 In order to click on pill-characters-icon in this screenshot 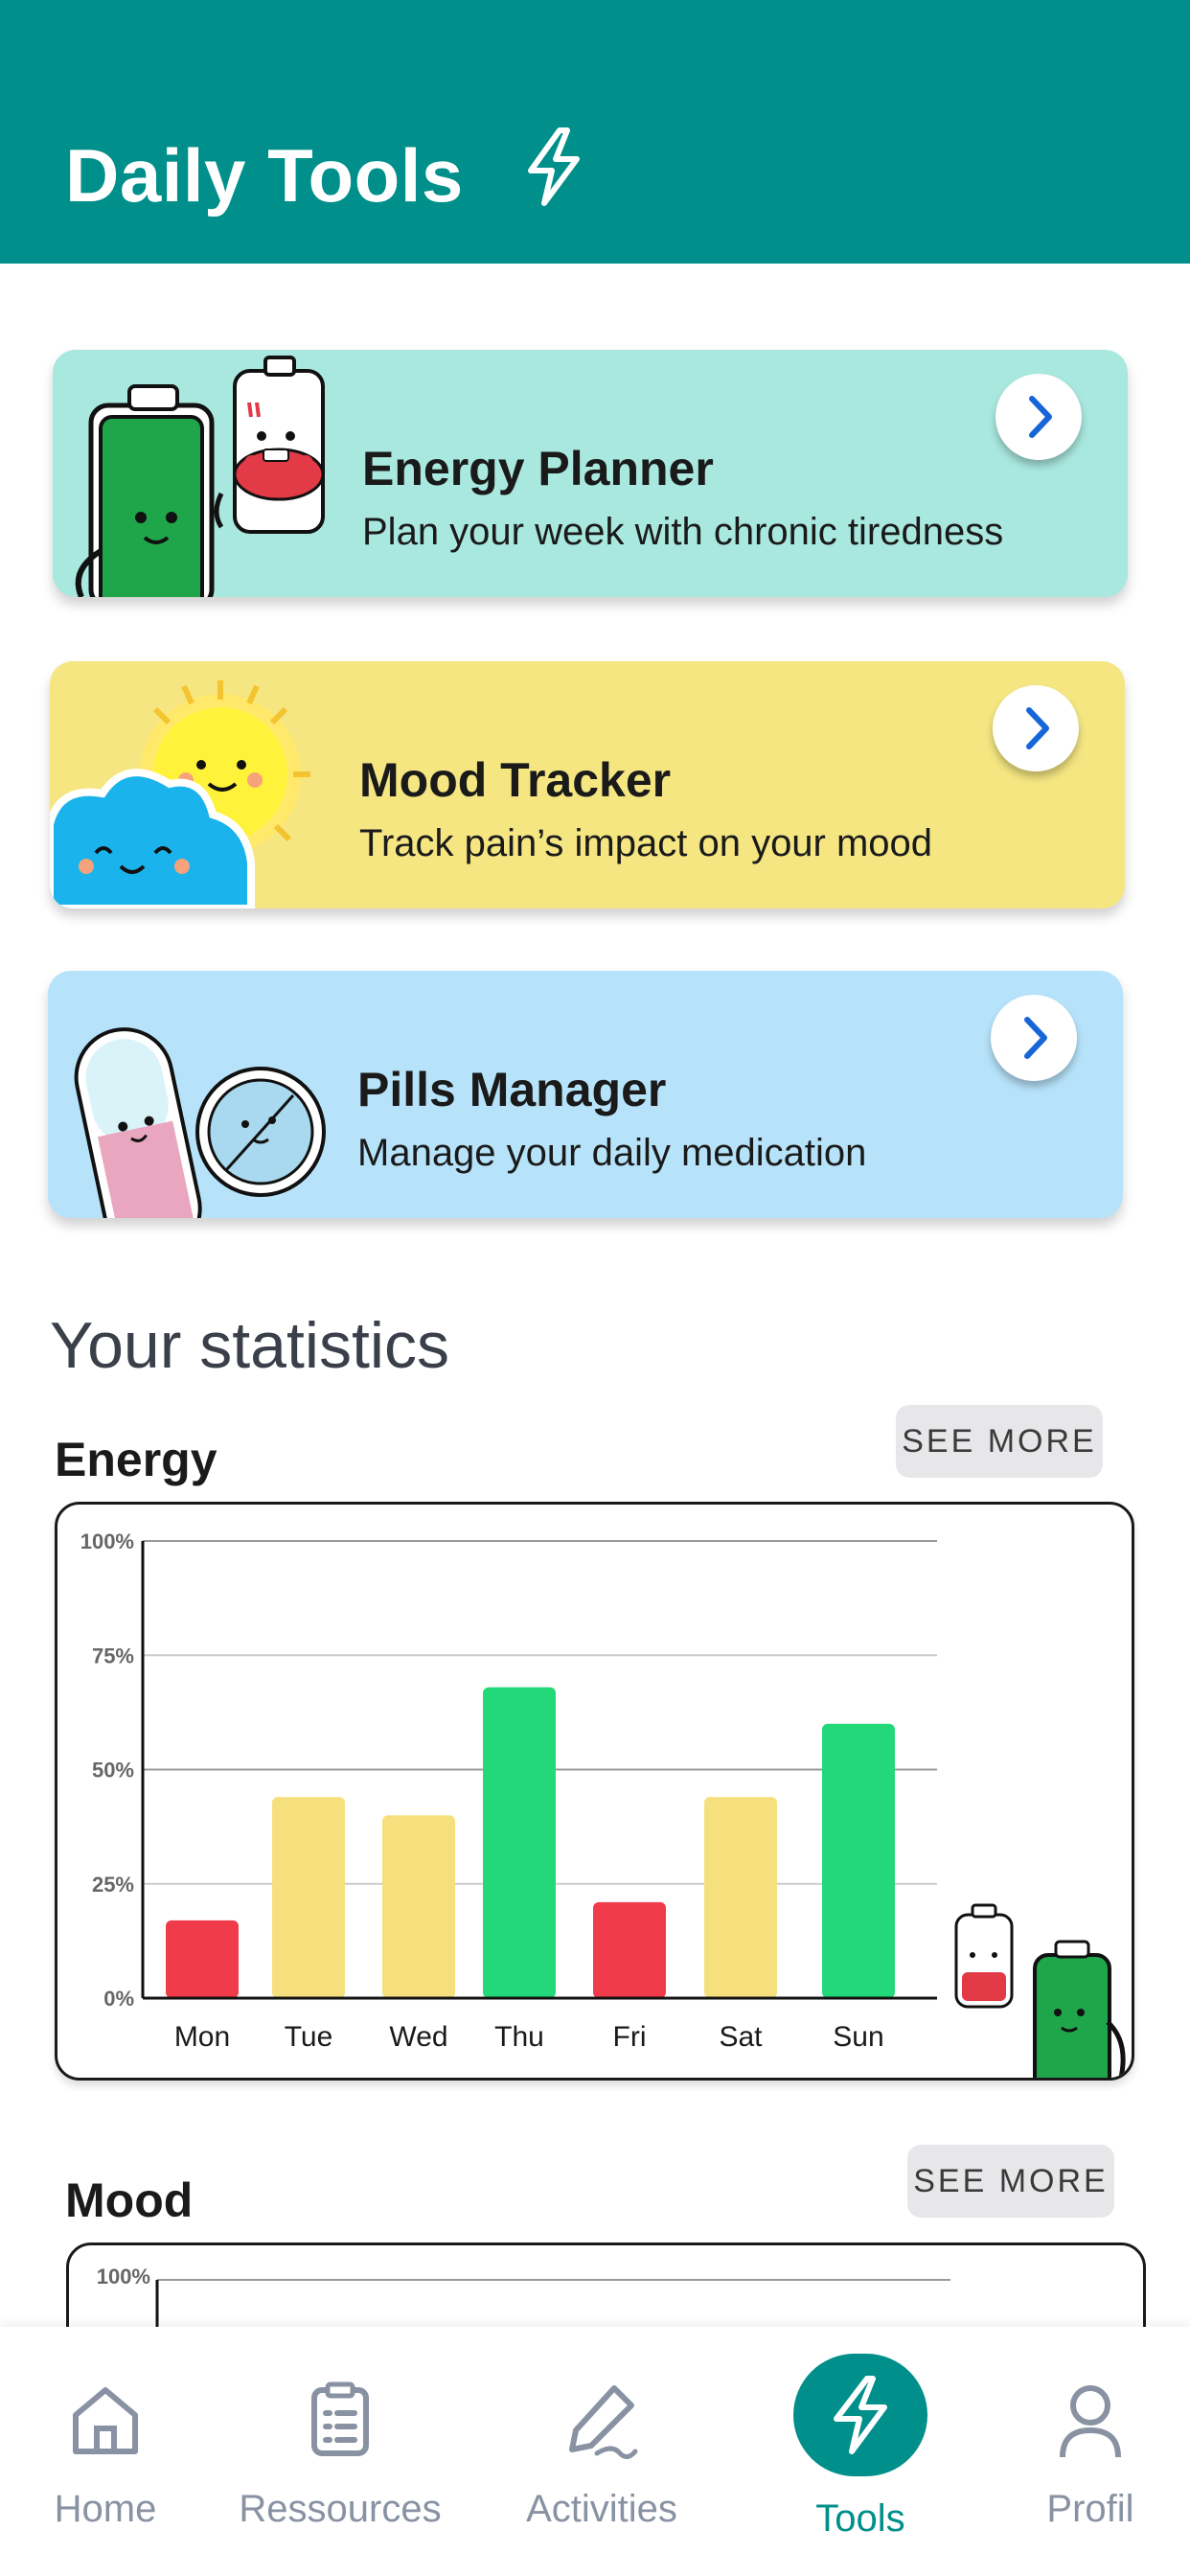, I will do `click(200, 1122)`.